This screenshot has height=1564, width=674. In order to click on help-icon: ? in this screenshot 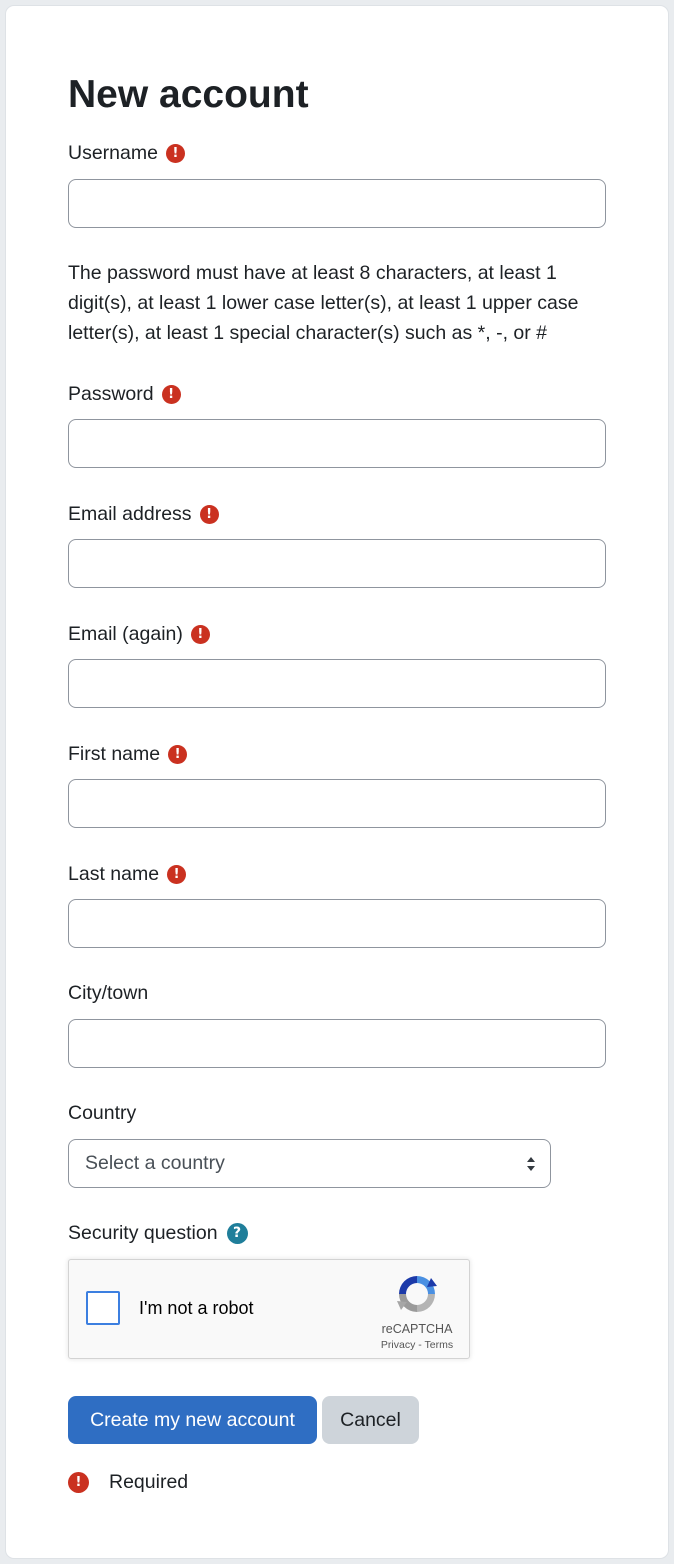, I will do `click(237, 1233)`.